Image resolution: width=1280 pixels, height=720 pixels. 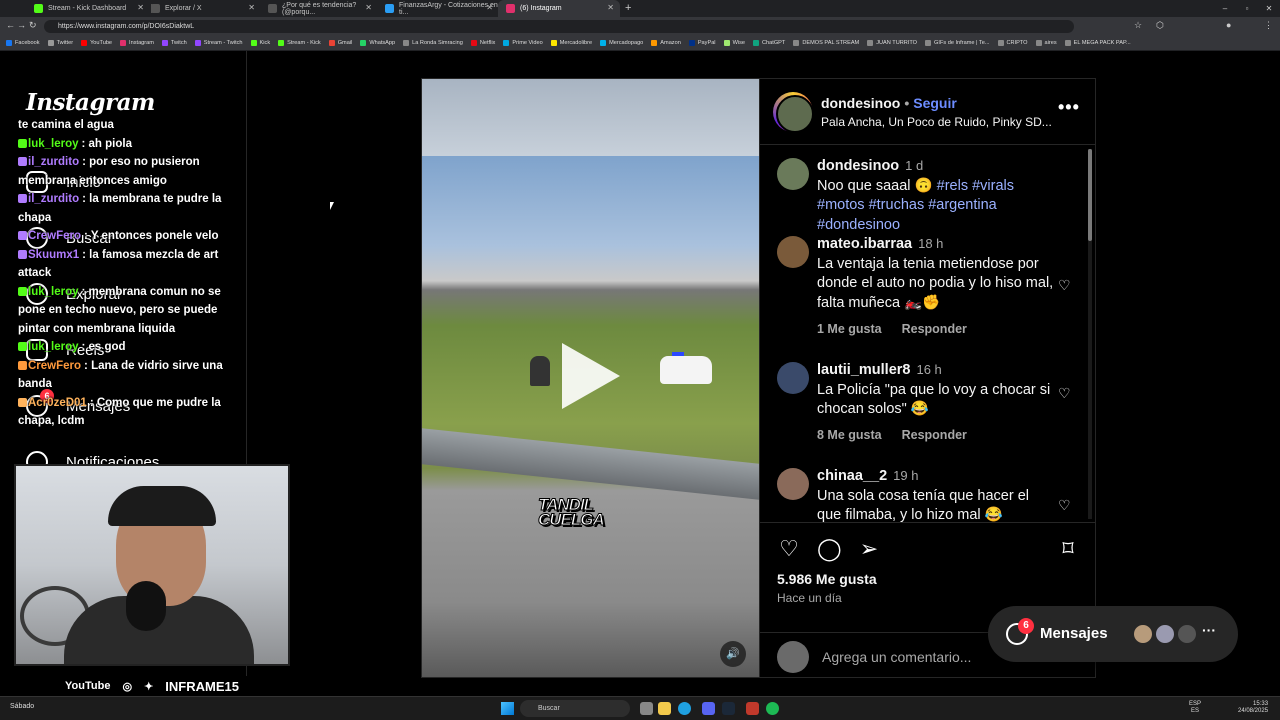 What do you see at coordinates (22, 706) in the screenshot?
I see `weather-widget: Sábado` at bounding box center [22, 706].